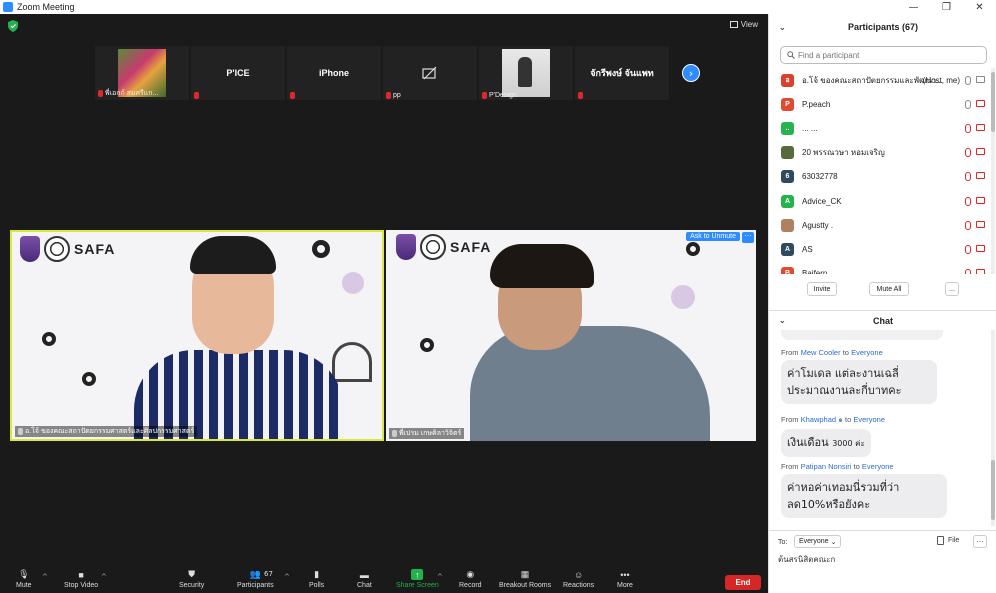  I want to click on video-camera-icon, so click(980, 79).